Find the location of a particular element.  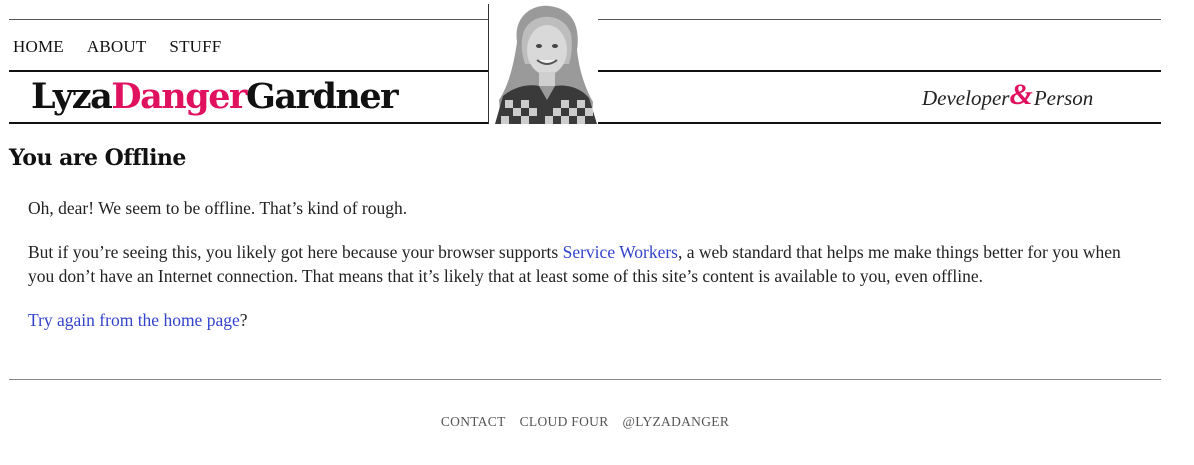

portrait-image is located at coordinates (543, 64).